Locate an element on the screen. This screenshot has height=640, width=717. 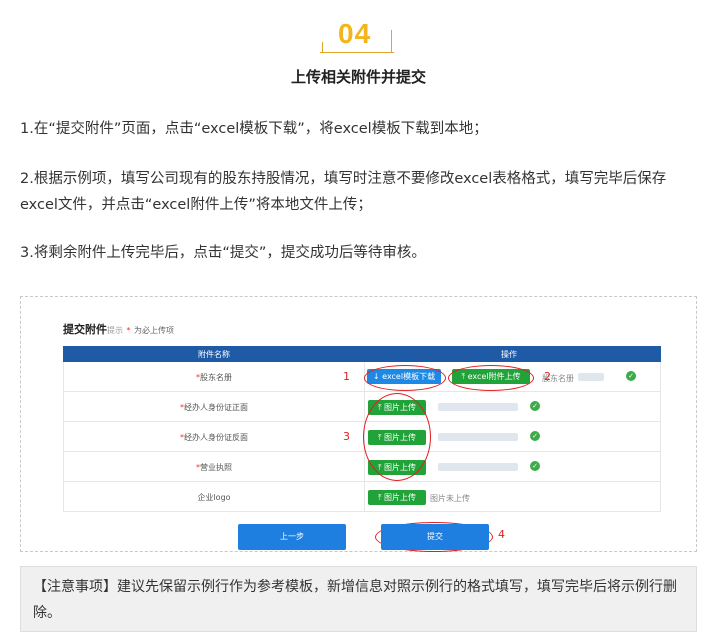
table-row: *经办人身份证反面 ⤒ 图片上传 ✓ is located at coordinates (362, 437).